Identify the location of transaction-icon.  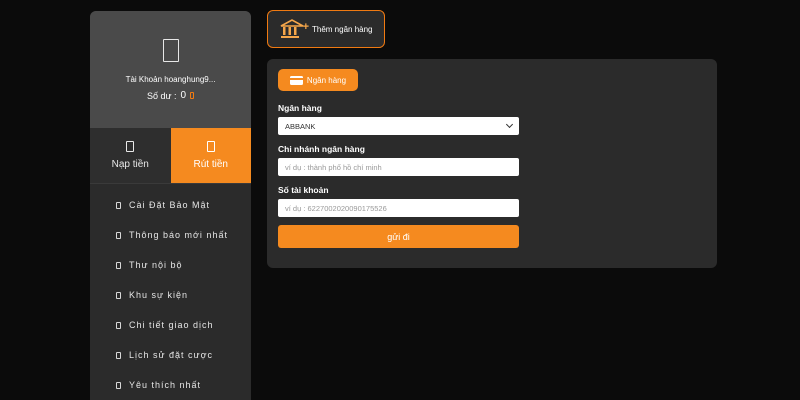
(118, 325).